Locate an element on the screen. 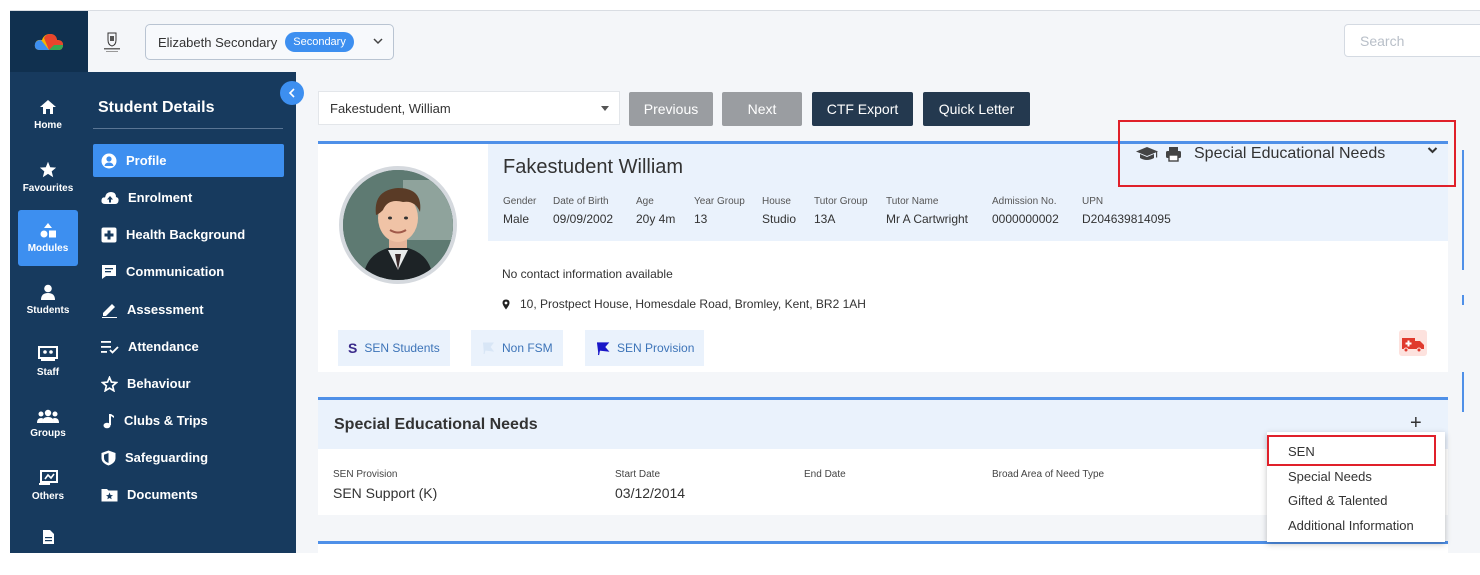 This screenshot has width=1480, height=575. sidebar-item-clubs-trips: Clubs & Trips is located at coordinates (188, 420).